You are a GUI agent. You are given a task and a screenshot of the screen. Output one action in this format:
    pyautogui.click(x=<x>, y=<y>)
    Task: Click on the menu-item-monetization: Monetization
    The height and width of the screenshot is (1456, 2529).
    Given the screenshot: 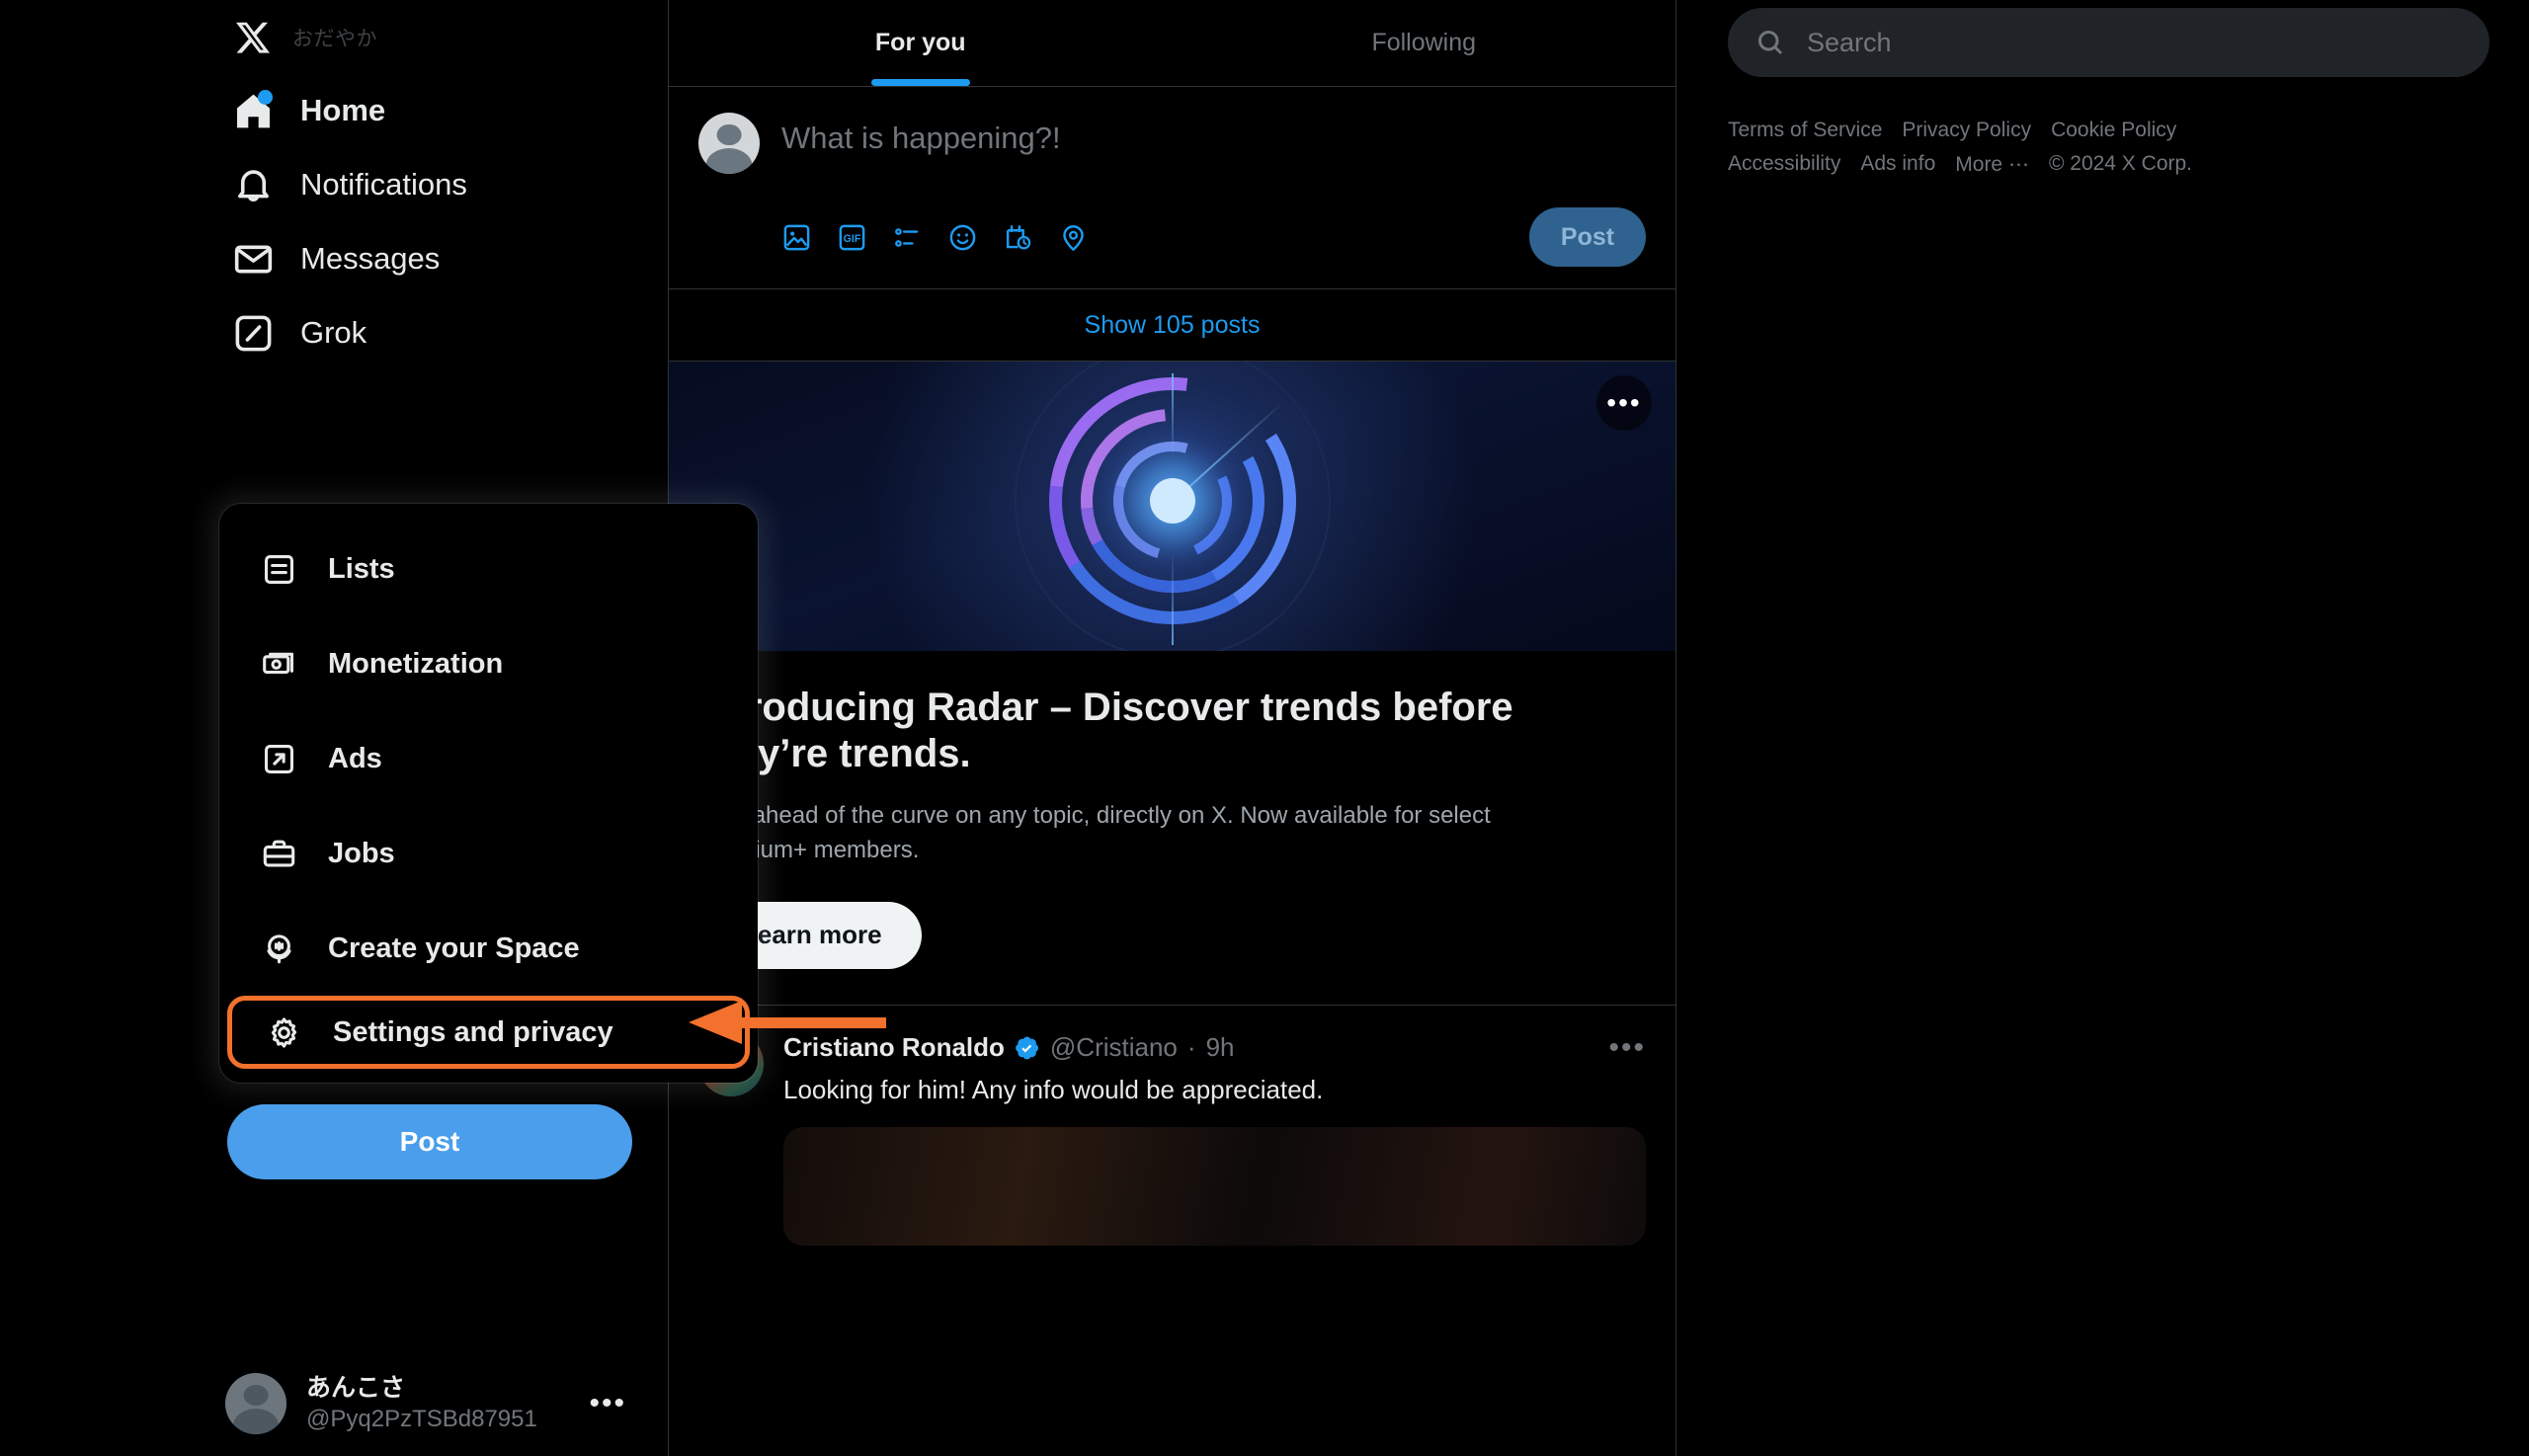 What is the action you would take?
    pyautogui.click(x=488, y=663)
    